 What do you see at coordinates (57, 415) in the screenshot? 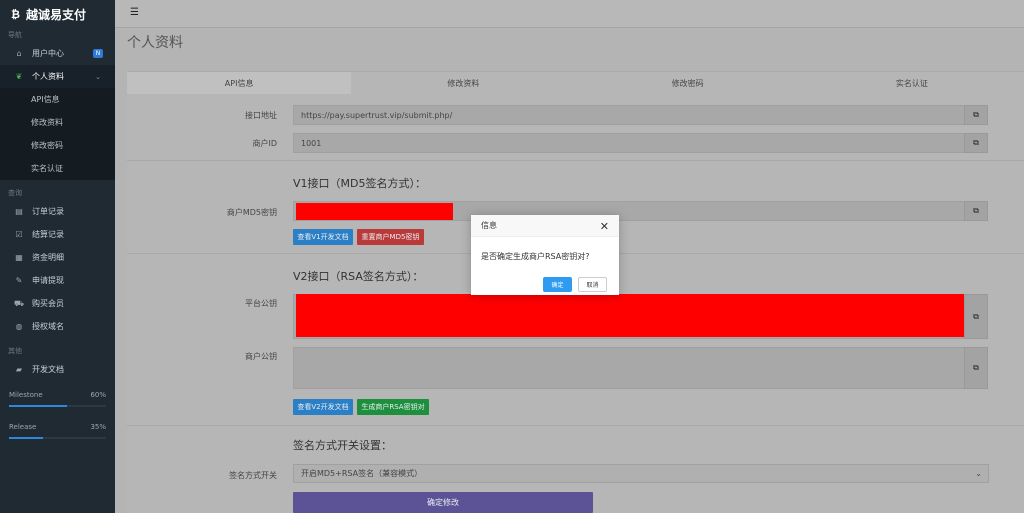
I see `progress-panel: Milestone 60% Release 35%` at bounding box center [57, 415].